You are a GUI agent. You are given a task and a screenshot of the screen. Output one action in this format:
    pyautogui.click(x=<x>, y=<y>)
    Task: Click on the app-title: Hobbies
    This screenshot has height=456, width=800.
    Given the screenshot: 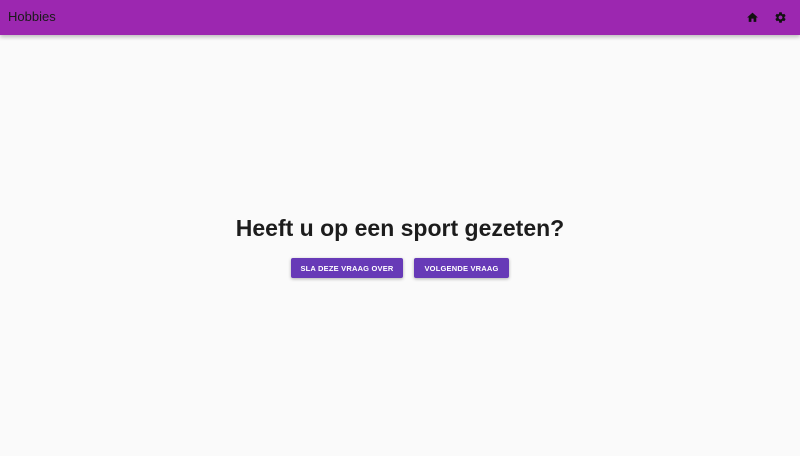 What is the action you would take?
    pyautogui.click(x=32, y=16)
    